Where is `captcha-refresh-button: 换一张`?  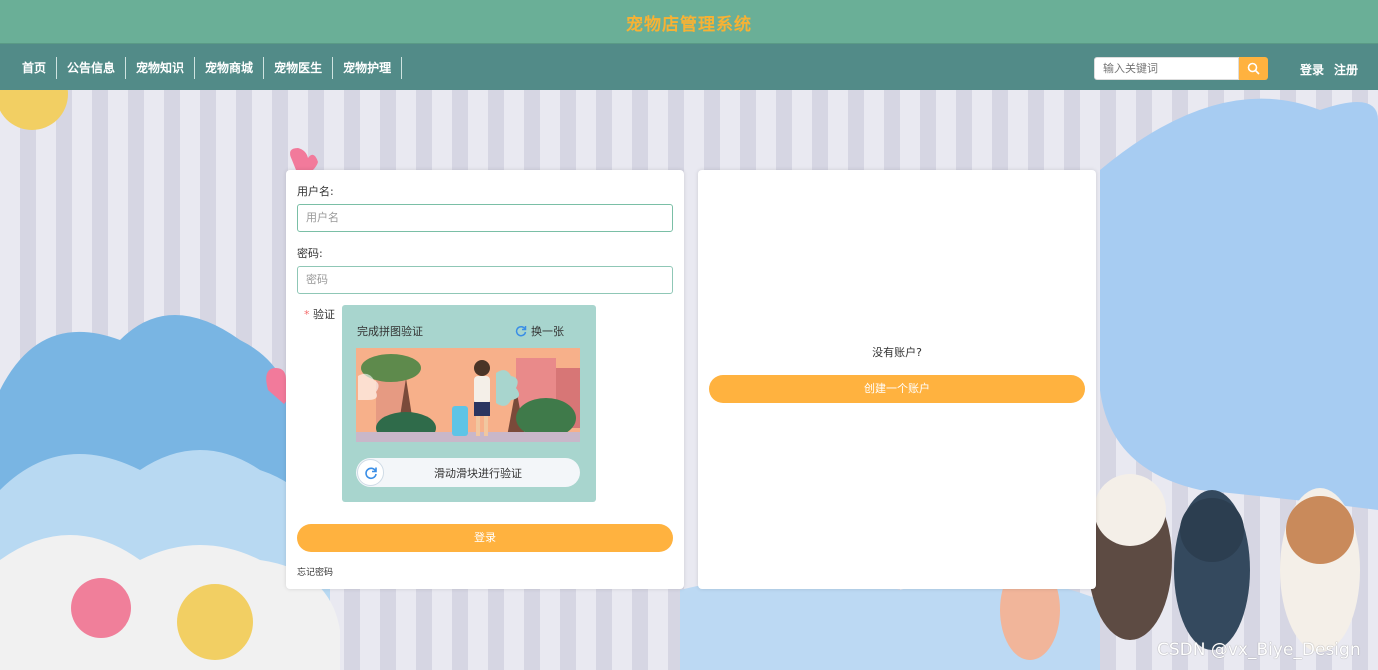 captcha-refresh-button: 换一张 is located at coordinates (539, 331).